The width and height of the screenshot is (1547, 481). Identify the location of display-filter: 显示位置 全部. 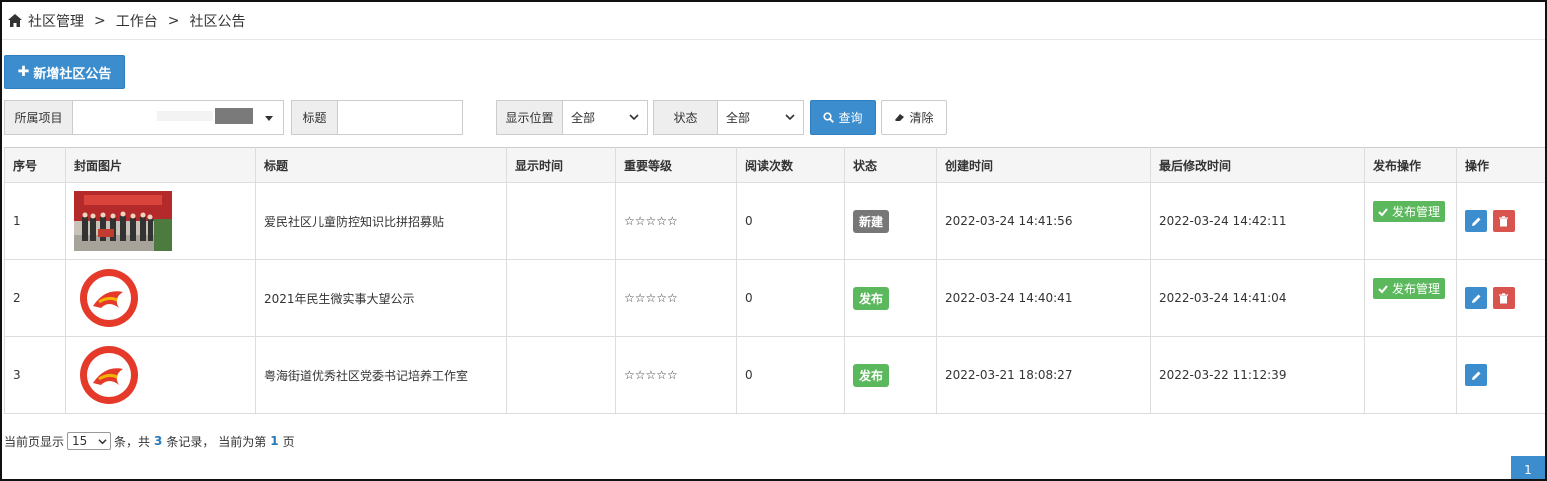
(572, 117).